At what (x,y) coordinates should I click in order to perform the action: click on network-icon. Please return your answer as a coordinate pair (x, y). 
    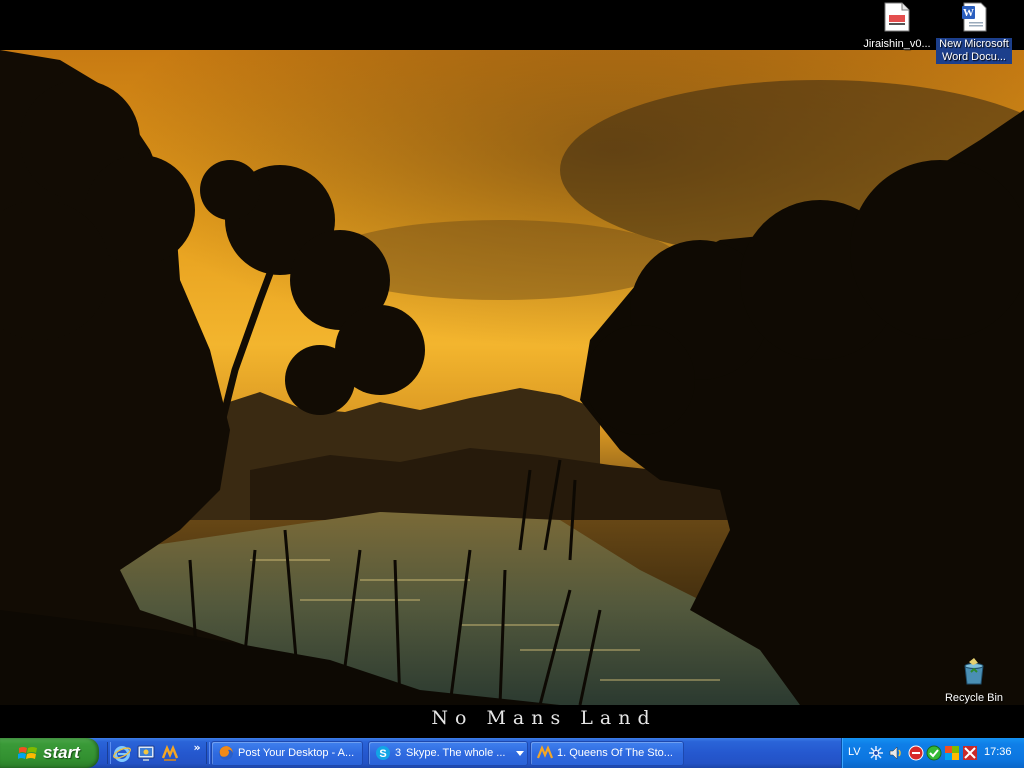
    Looking at the image, I should click on (876, 753).